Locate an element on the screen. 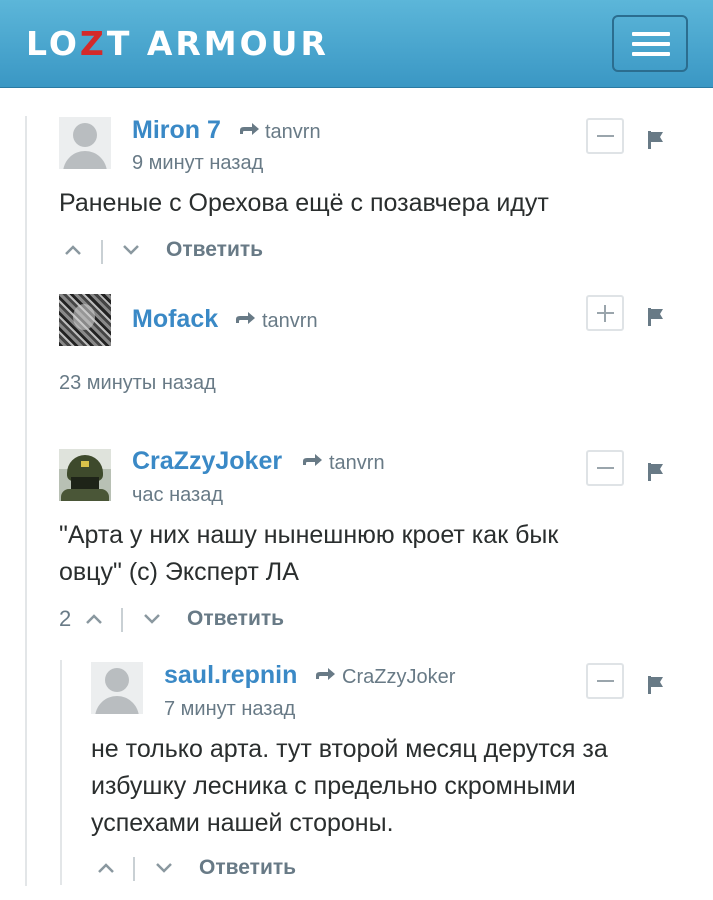  logo-text-part1: LO is located at coordinates (53, 43).